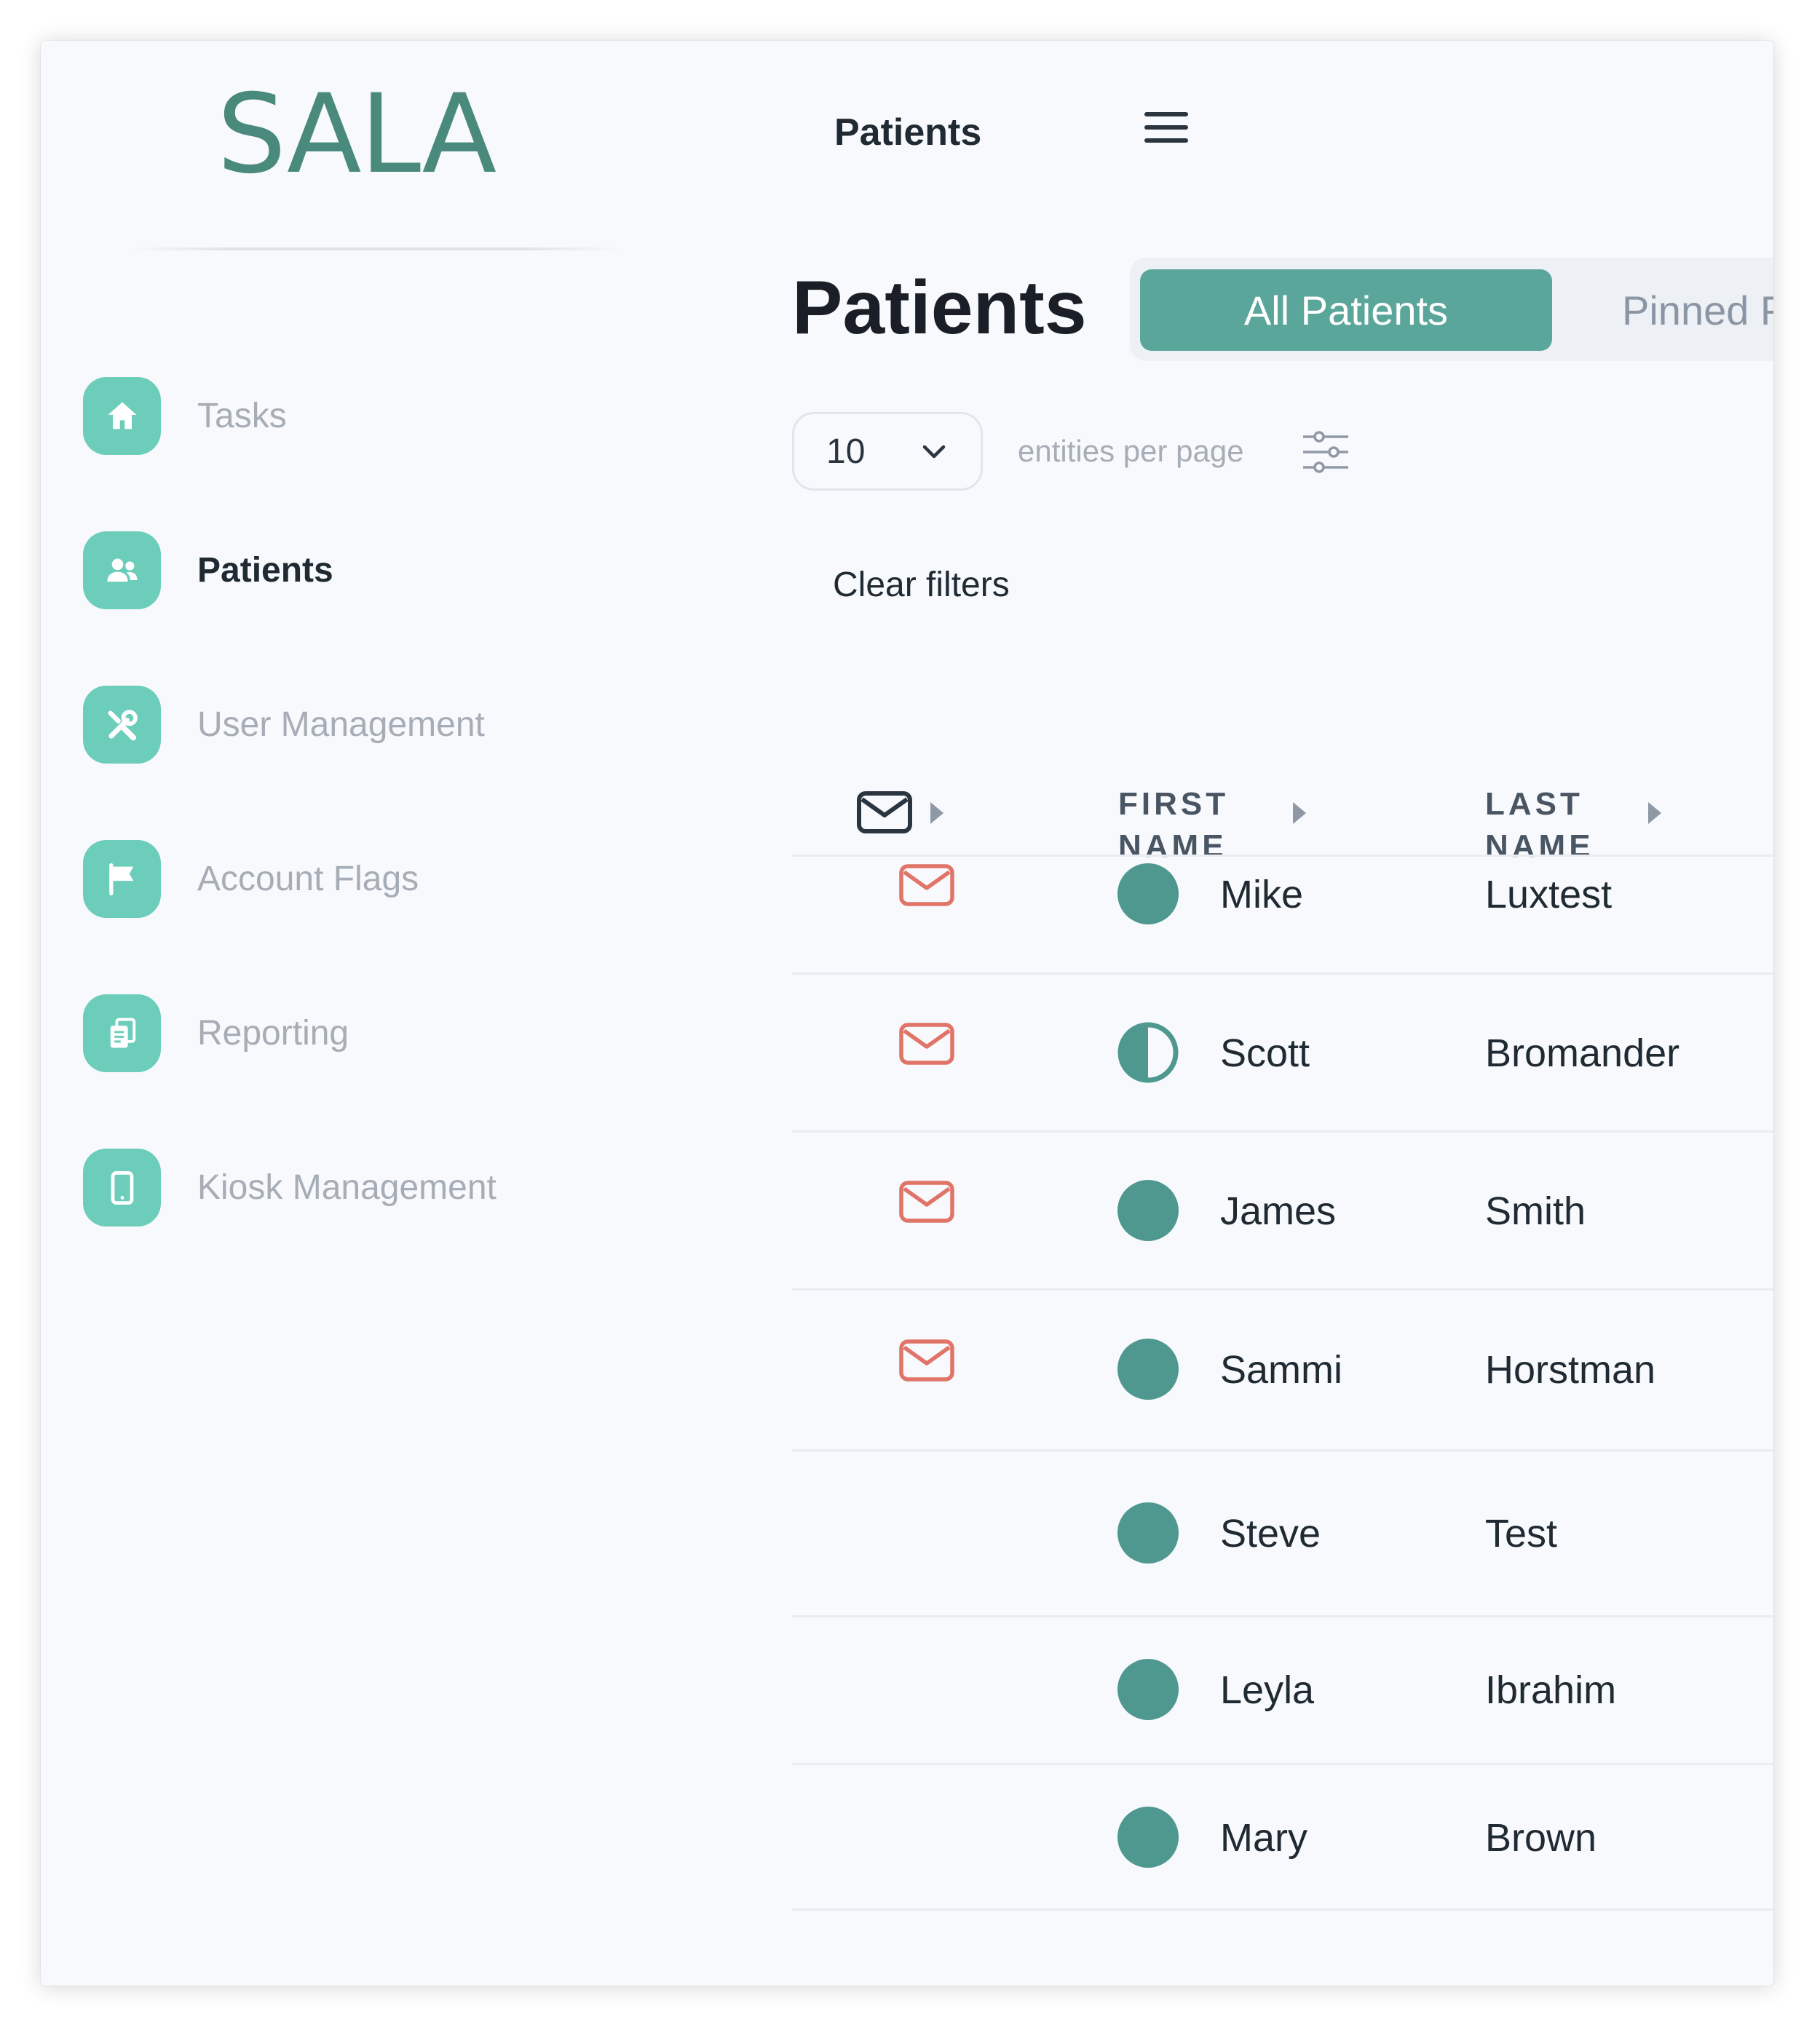 Image resolution: width=1820 pixels, height=2033 pixels. What do you see at coordinates (1325, 452) in the screenshot?
I see `sliders-icon` at bounding box center [1325, 452].